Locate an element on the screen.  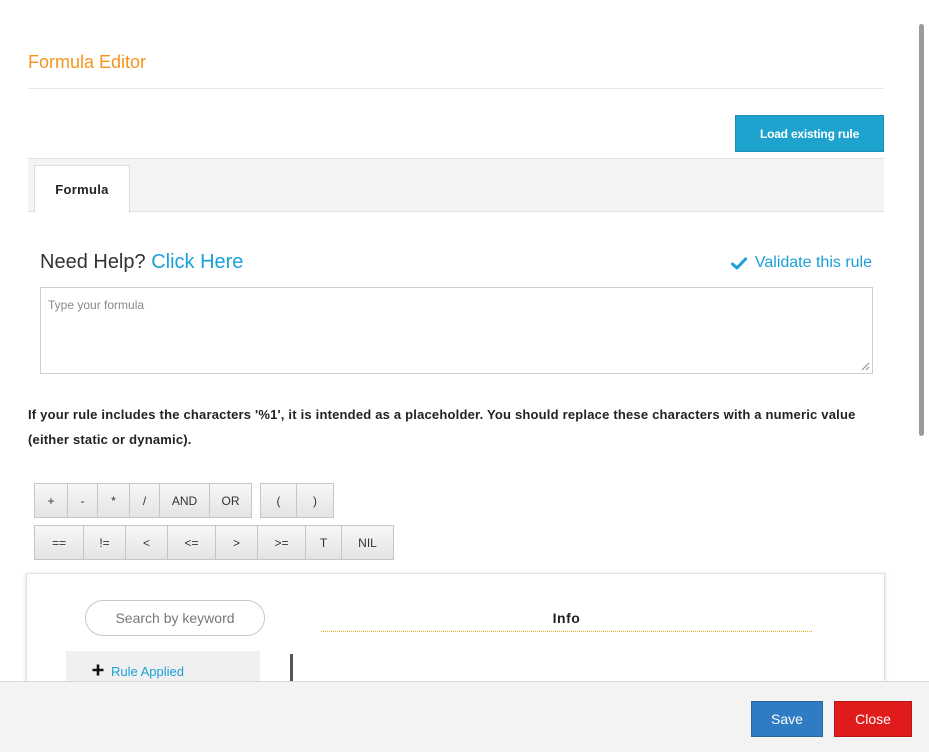
op-greater-equal-button: >= is located at coordinates (282, 542).